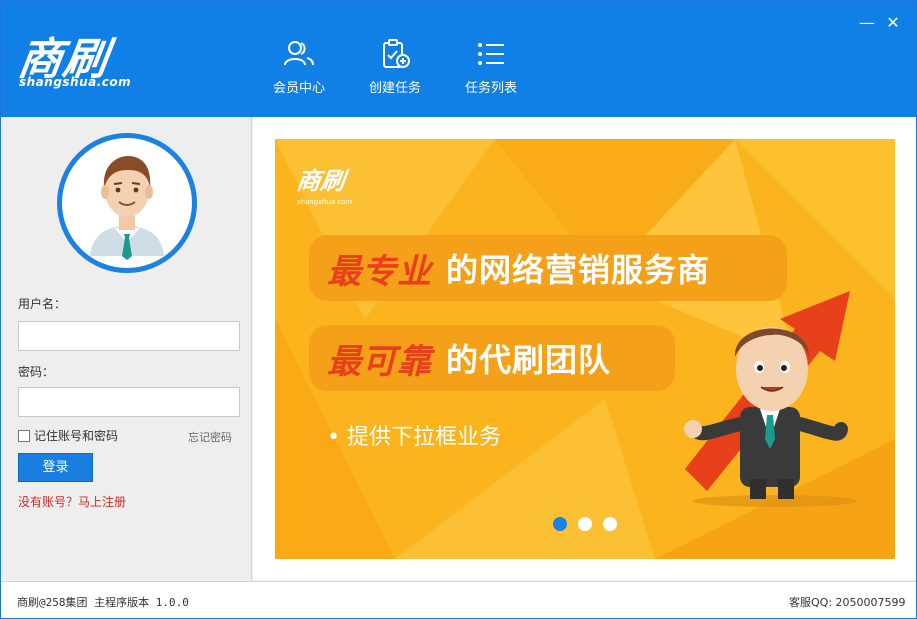 Image resolution: width=917 pixels, height=619 pixels. What do you see at coordinates (394, 88) in the screenshot?
I see `nav-label: 创建任务` at bounding box center [394, 88].